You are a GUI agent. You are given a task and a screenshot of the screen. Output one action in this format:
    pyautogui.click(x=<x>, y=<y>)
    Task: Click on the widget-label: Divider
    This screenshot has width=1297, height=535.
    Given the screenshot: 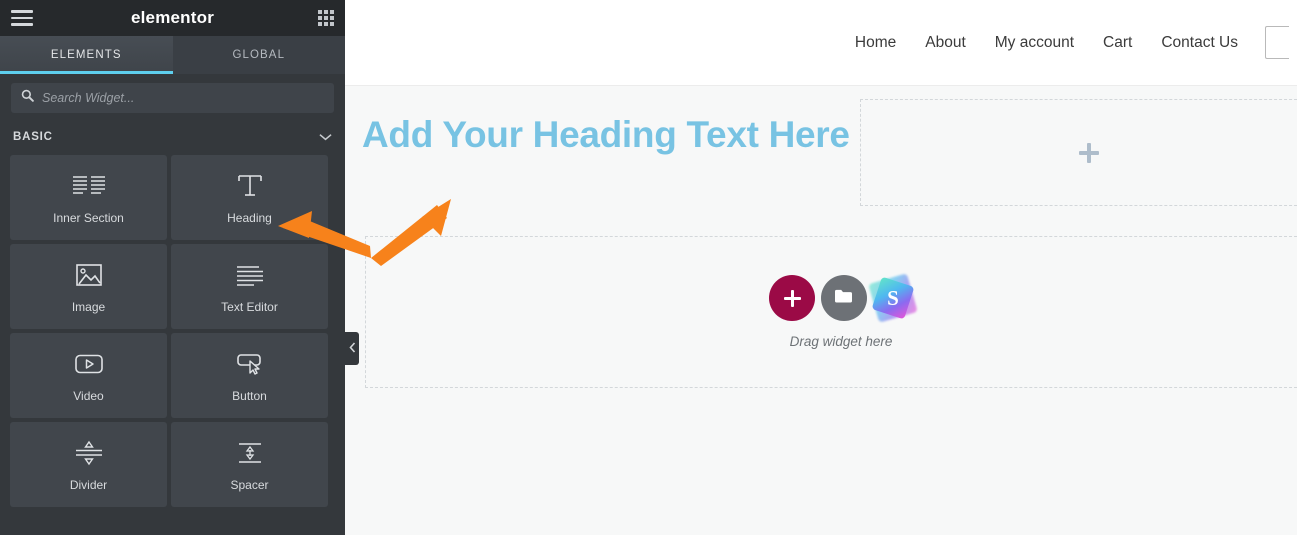 What is the action you would take?
    pyautogui.click(x=88, y=484)
    